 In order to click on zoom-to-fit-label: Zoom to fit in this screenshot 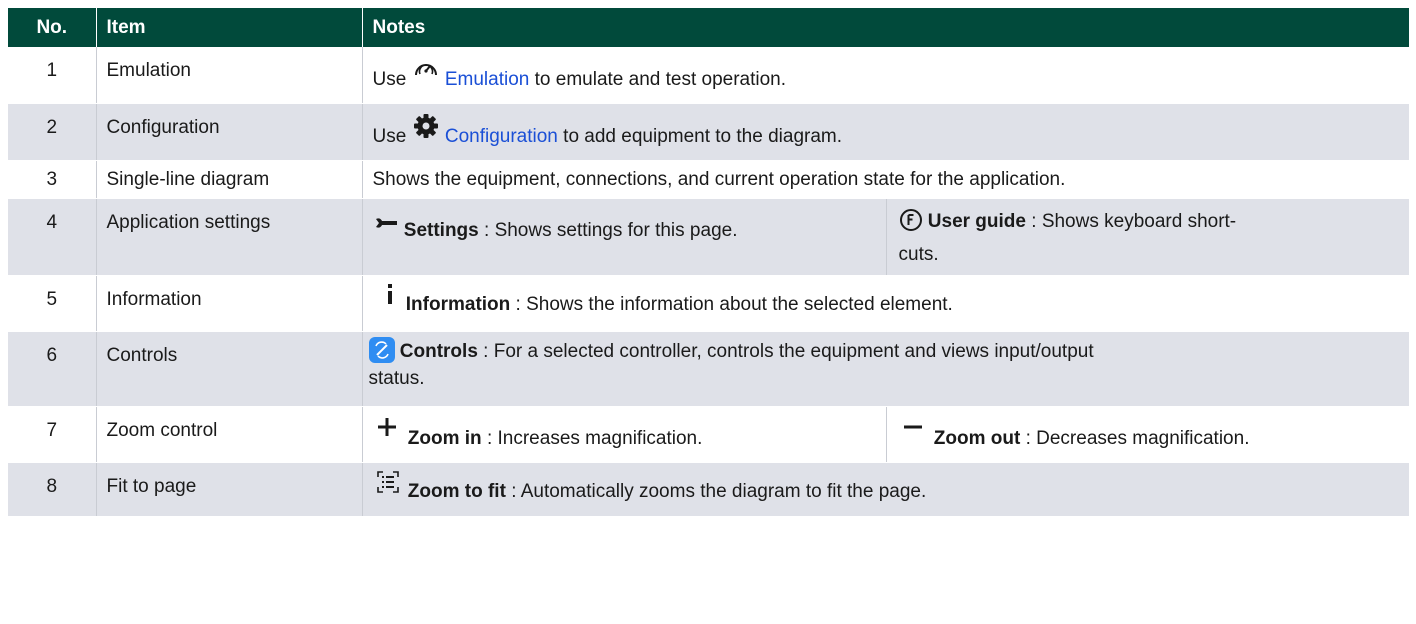, I will do `click(456, 491)`.